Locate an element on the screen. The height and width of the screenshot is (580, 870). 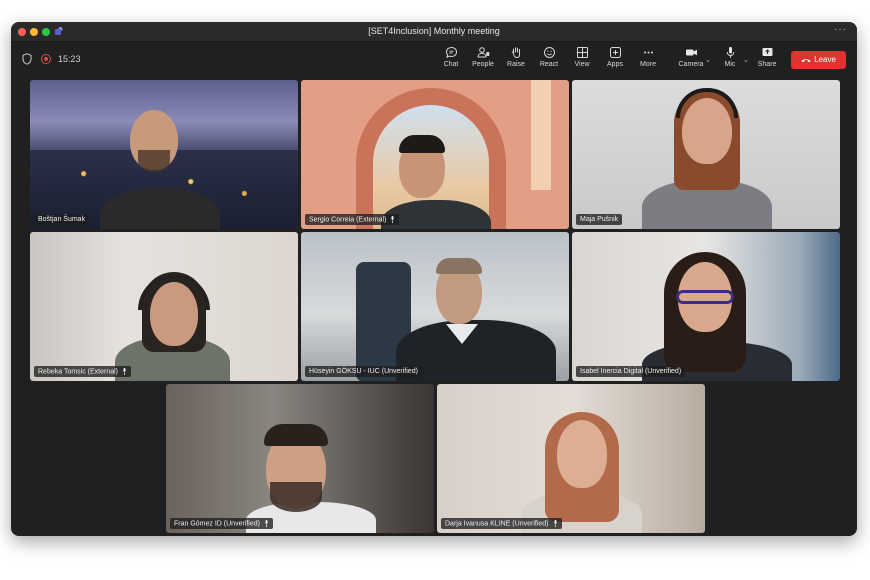
chat-button: Chat is located at coordinates (451, 57).